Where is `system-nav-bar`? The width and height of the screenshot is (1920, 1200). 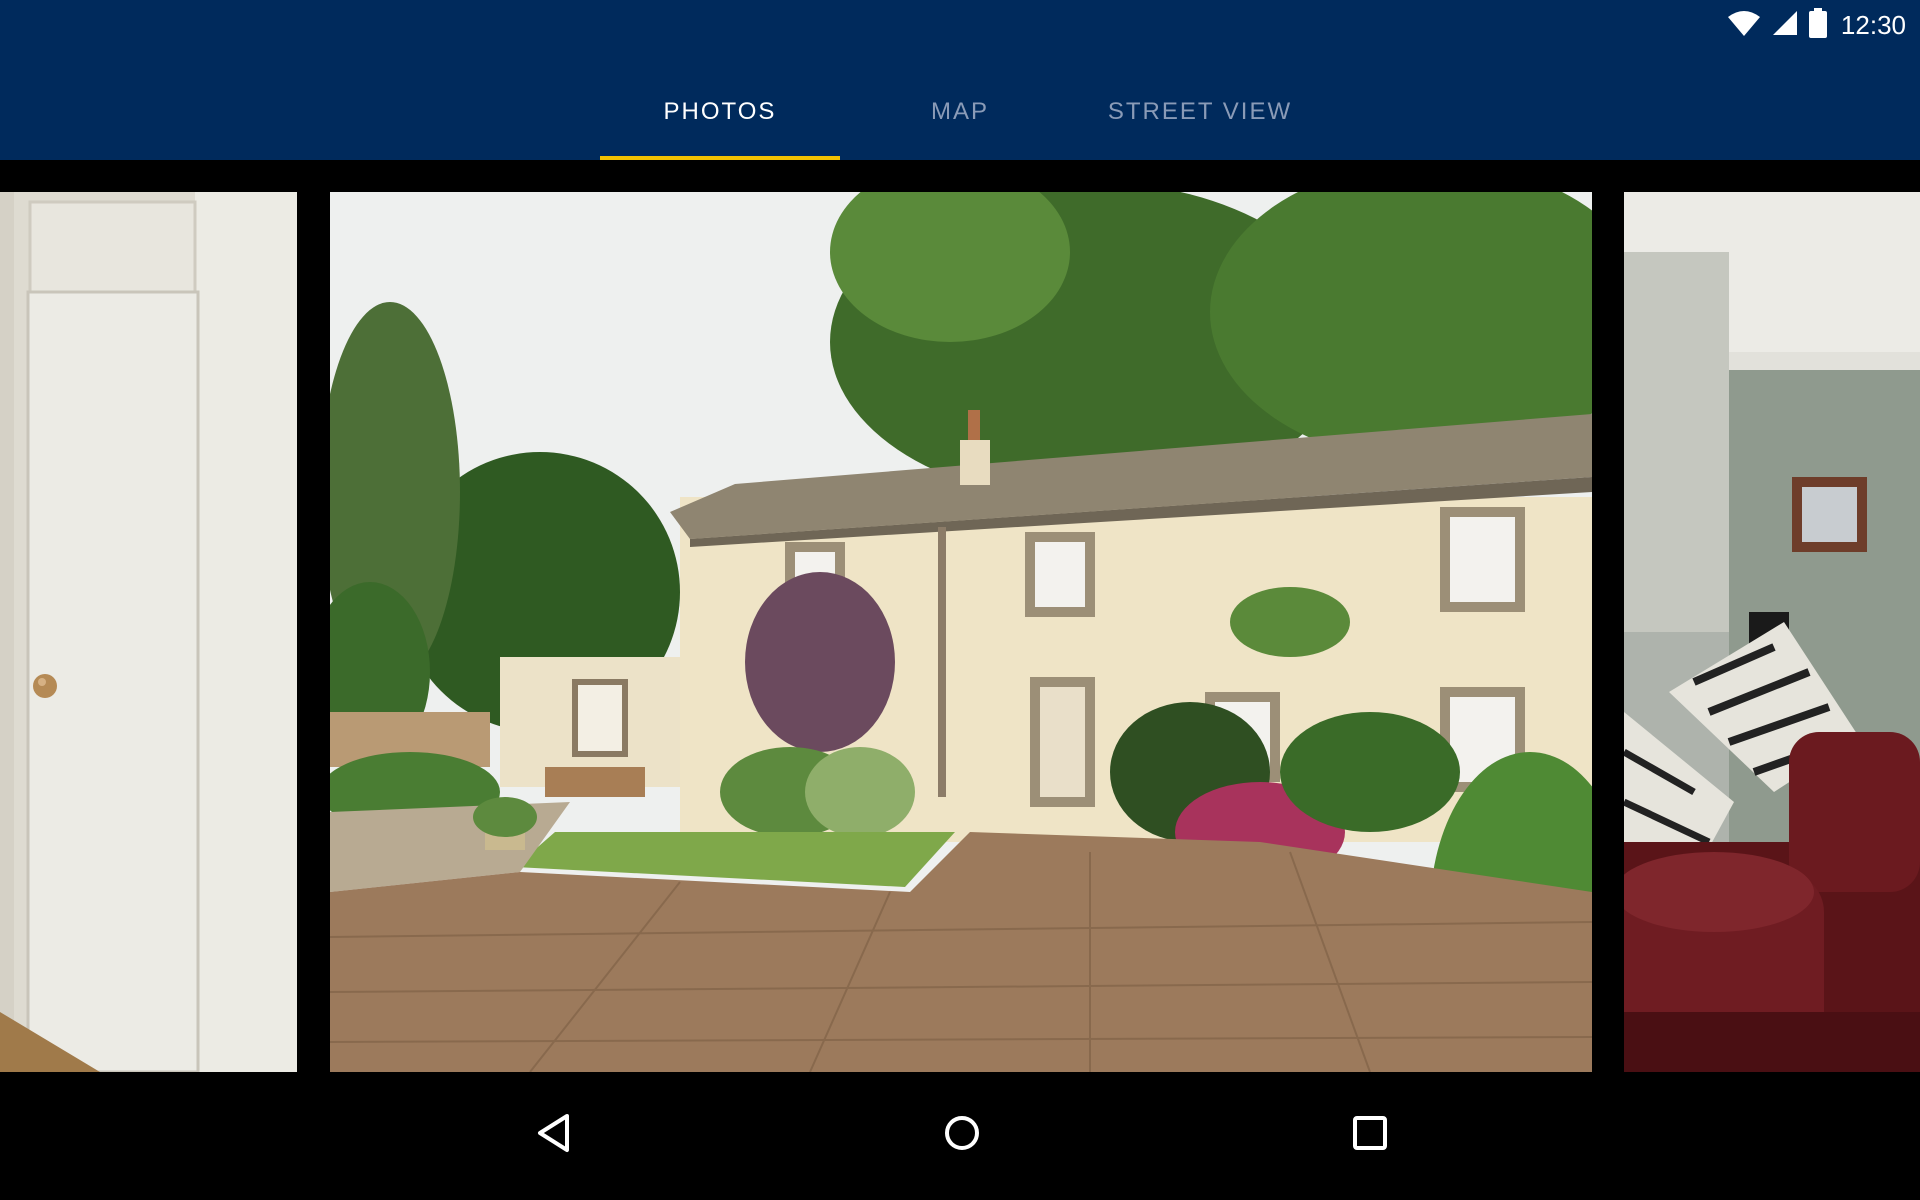 system-nav-bar is located at coordinates (960, 1136).